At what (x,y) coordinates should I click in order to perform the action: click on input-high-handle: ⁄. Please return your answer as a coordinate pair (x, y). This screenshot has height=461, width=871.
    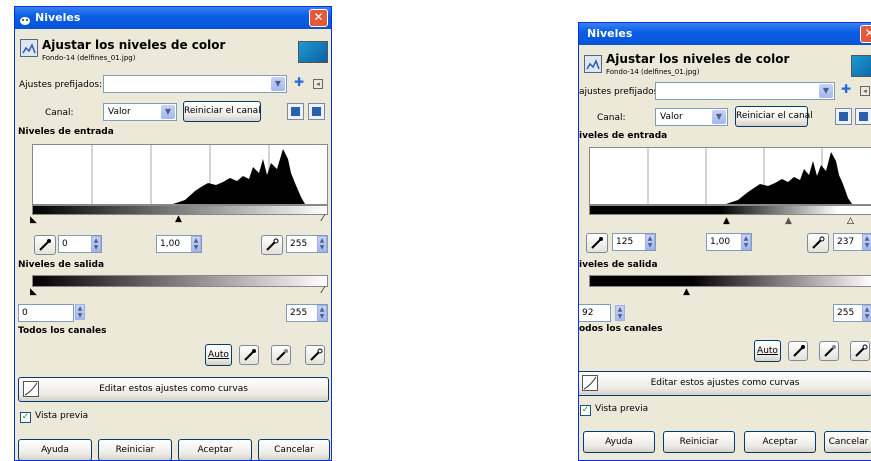
    Looking at the image, I should click on (323, 219).